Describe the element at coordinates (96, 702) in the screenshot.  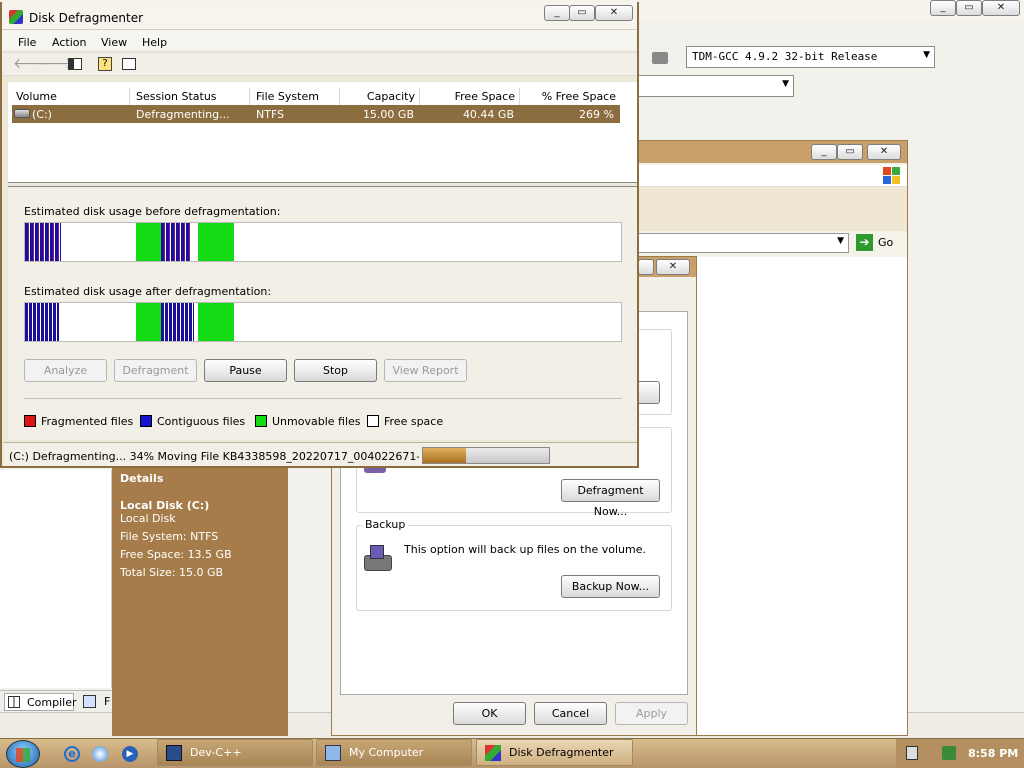
I see `tab-resources: F` at that location.